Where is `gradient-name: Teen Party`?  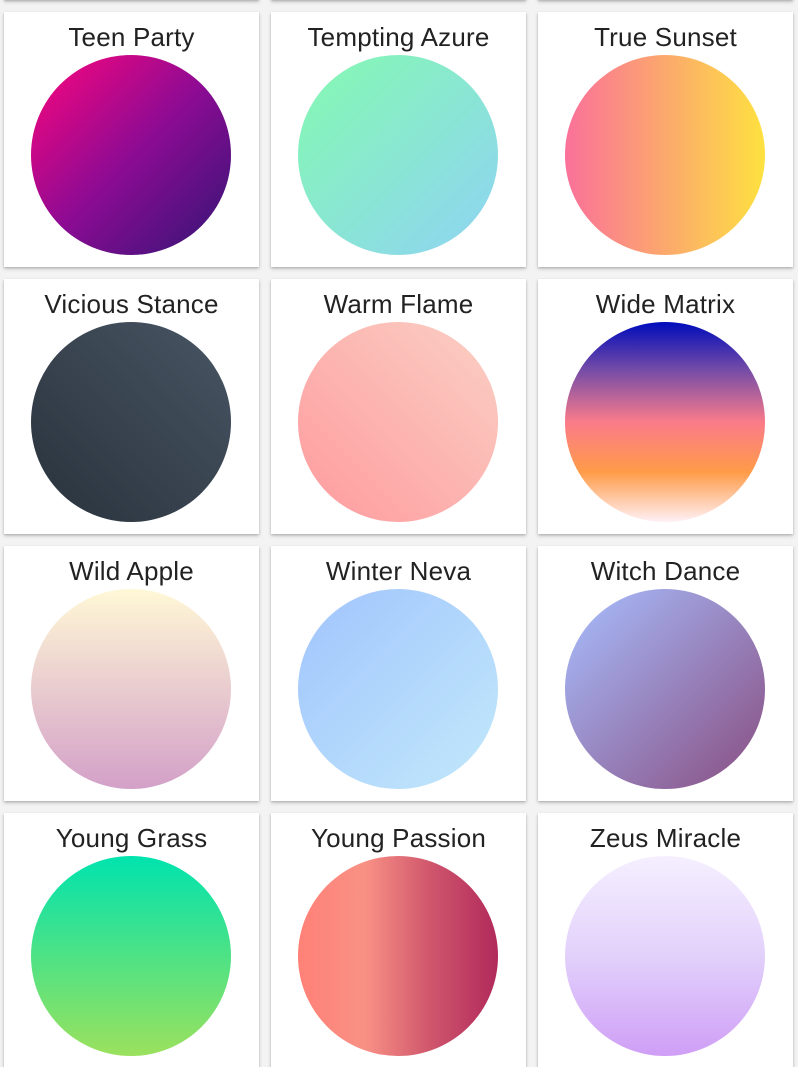
gradient-name: Teen Party is located at coordinates (131, 37).